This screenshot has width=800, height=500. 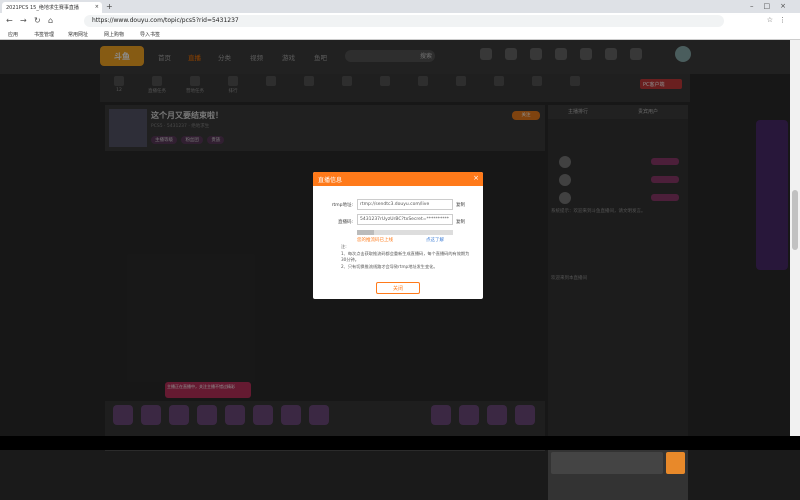 I want to click on code-label: 直播码:, so click(x=345, y=222).